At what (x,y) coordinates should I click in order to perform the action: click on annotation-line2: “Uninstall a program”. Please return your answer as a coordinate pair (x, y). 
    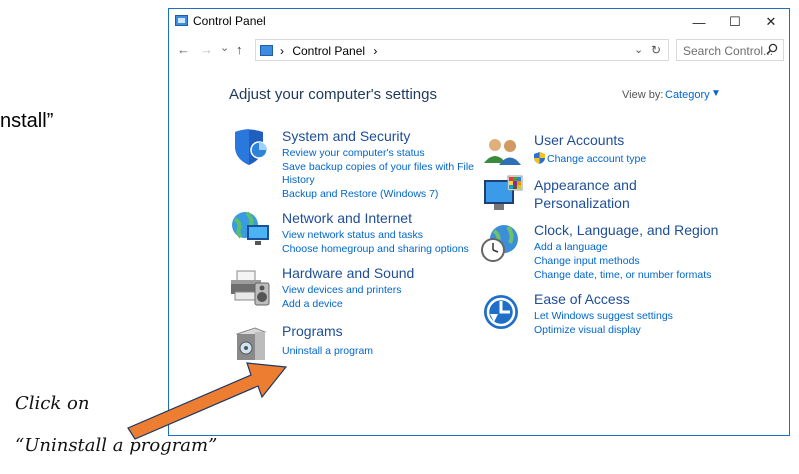
    Looking at the image, I should click on (116, 445).